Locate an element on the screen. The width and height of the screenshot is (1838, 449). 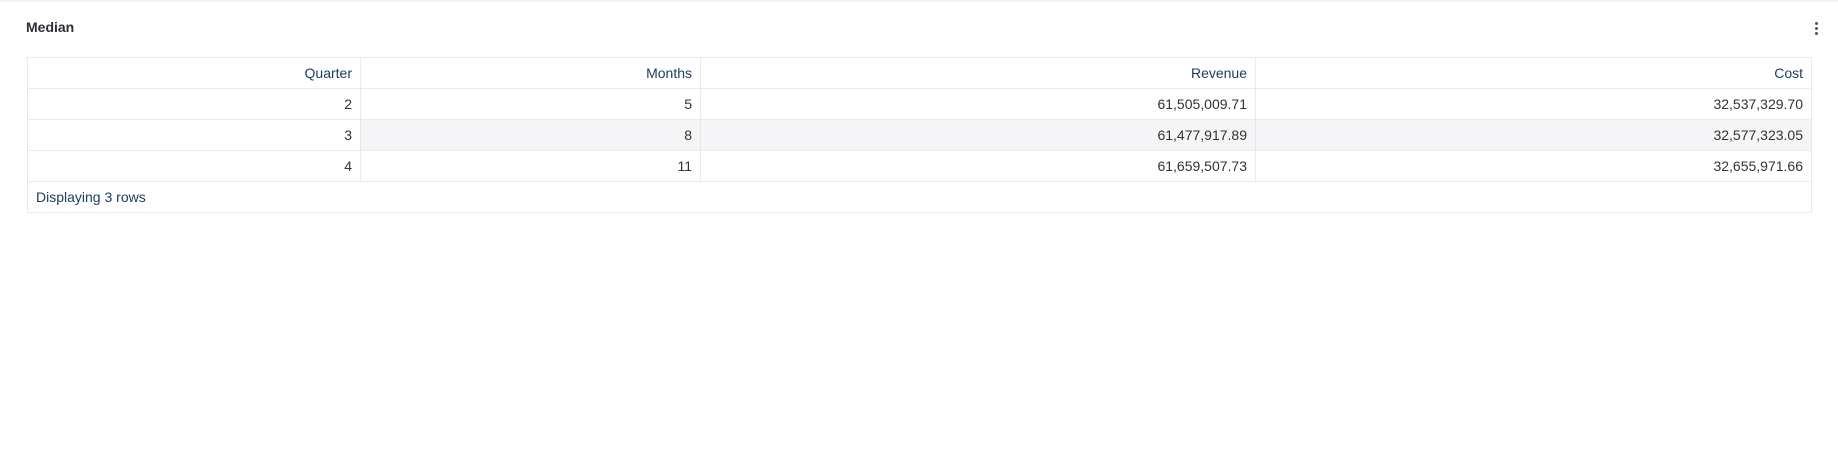
column-header-quarter: Quarter is located at coordinates (194, 73).